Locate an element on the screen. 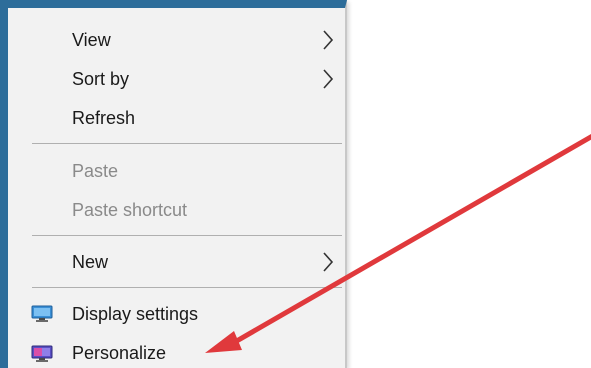 The image size is (591, 368). menu-item-paste-shortcut: Paste shortcut is located at coordinates (176, 210).